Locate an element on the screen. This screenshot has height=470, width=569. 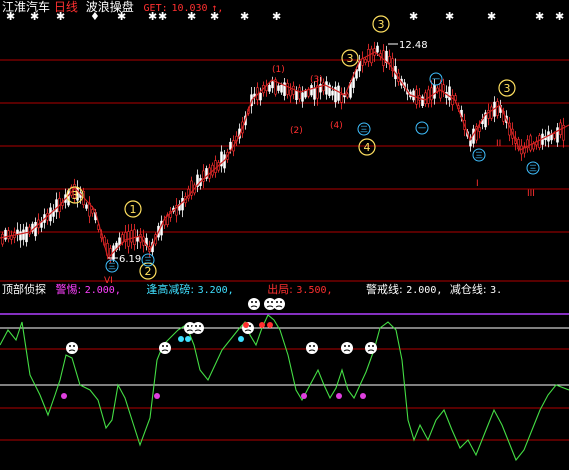
security-name: 江淮汽车 is located at coordinates (26, 7).